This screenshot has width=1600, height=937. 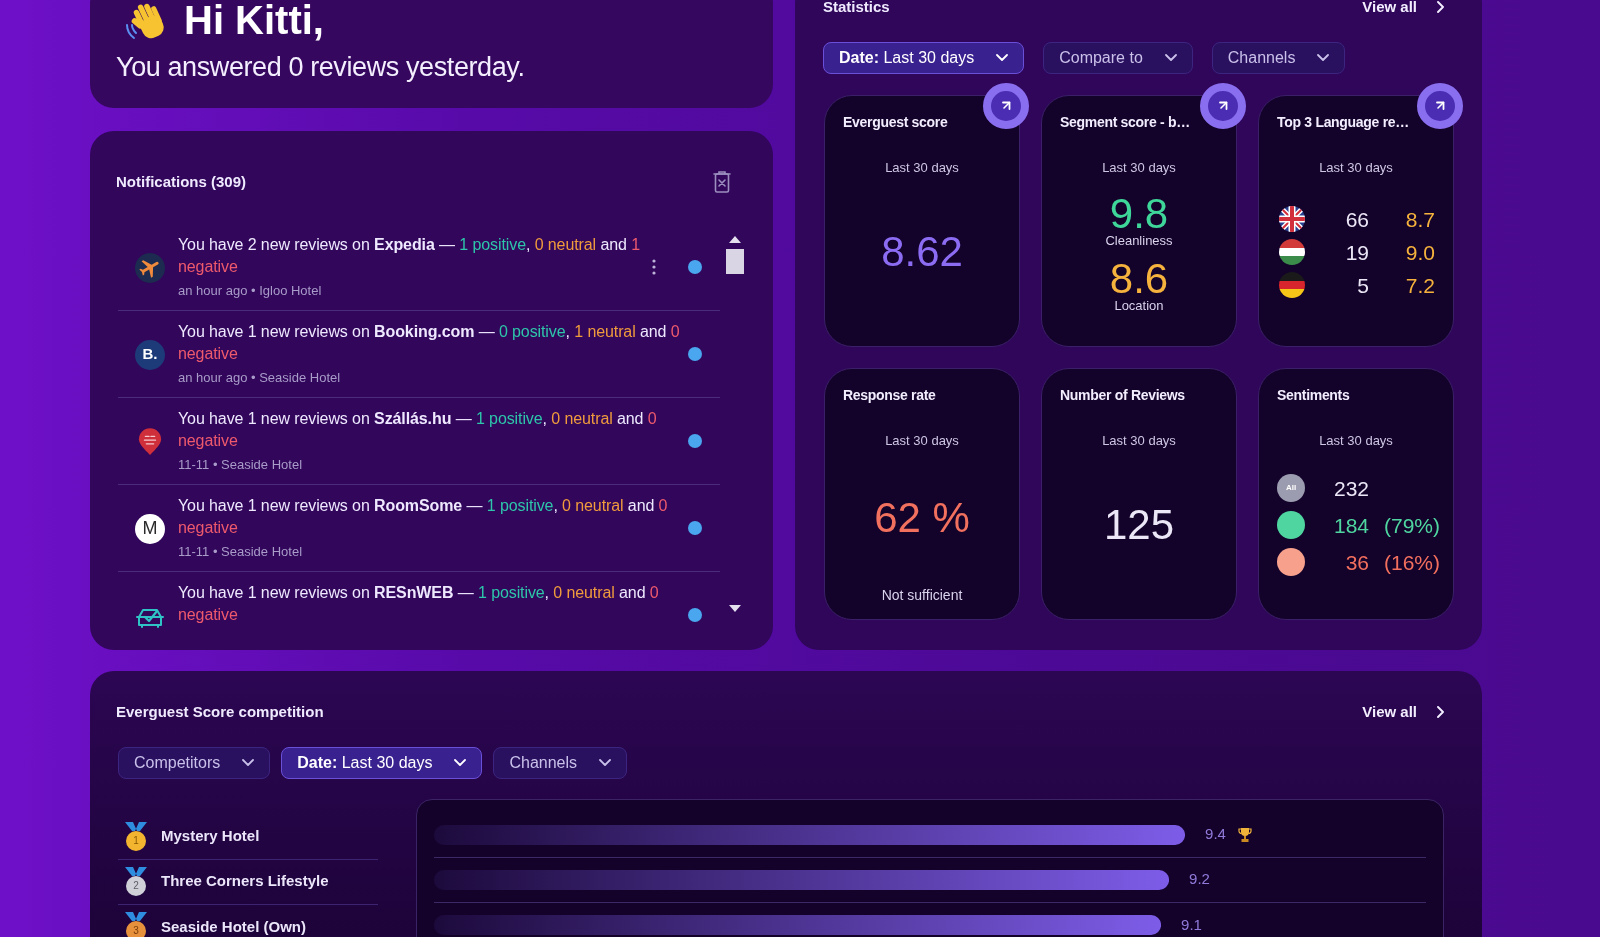 I want to click on language-score: 9.0, so click(x=1420, y=252).